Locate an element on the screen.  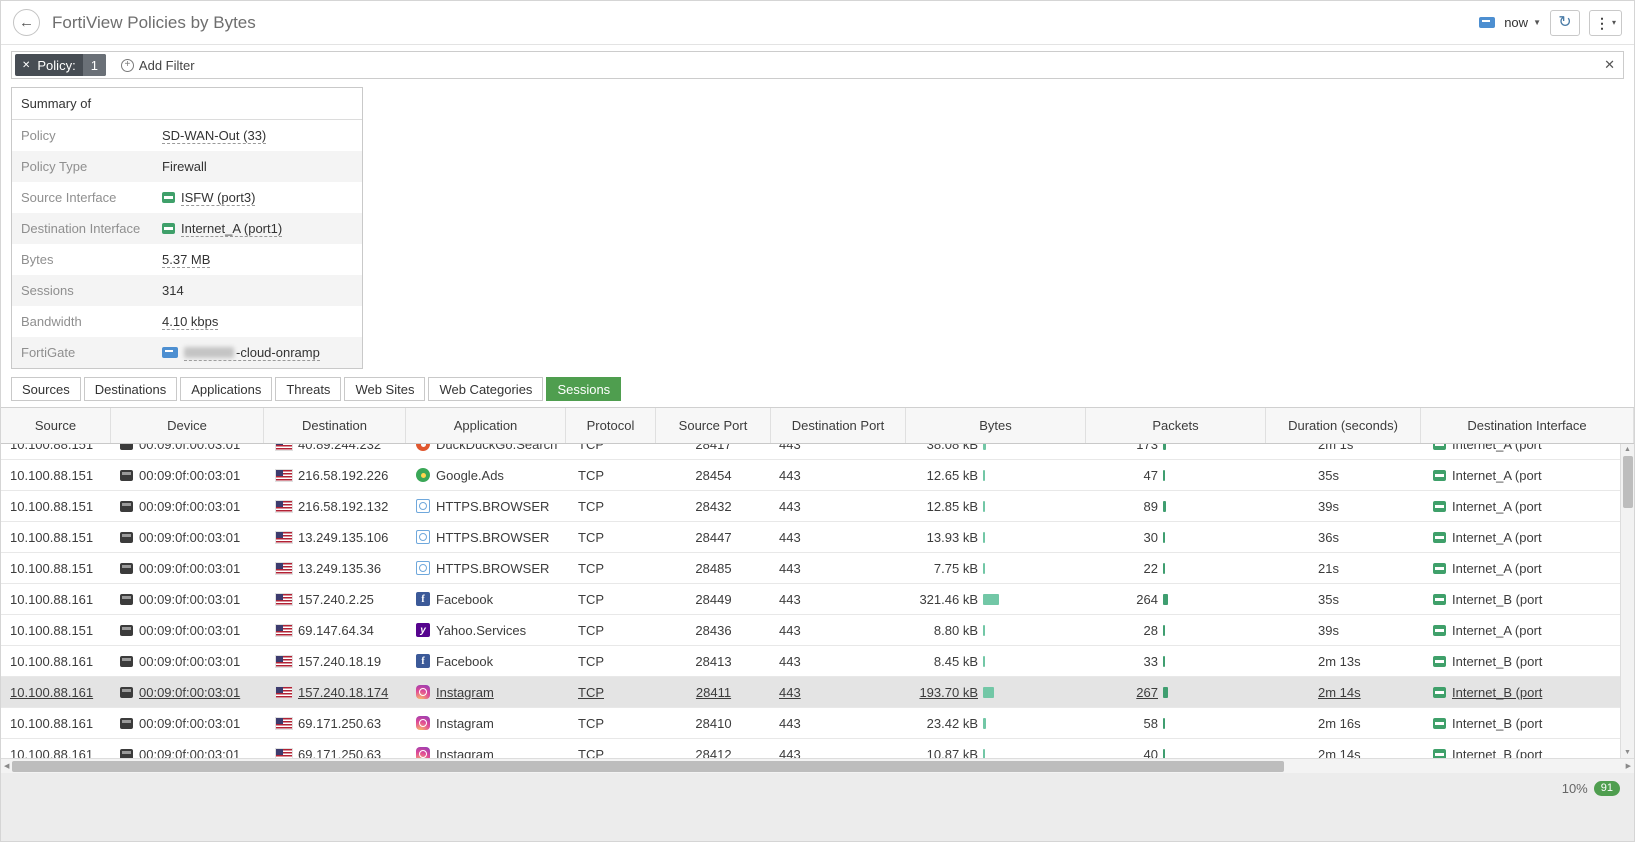
column-header-device: Device is located at coordinates (187, 425).